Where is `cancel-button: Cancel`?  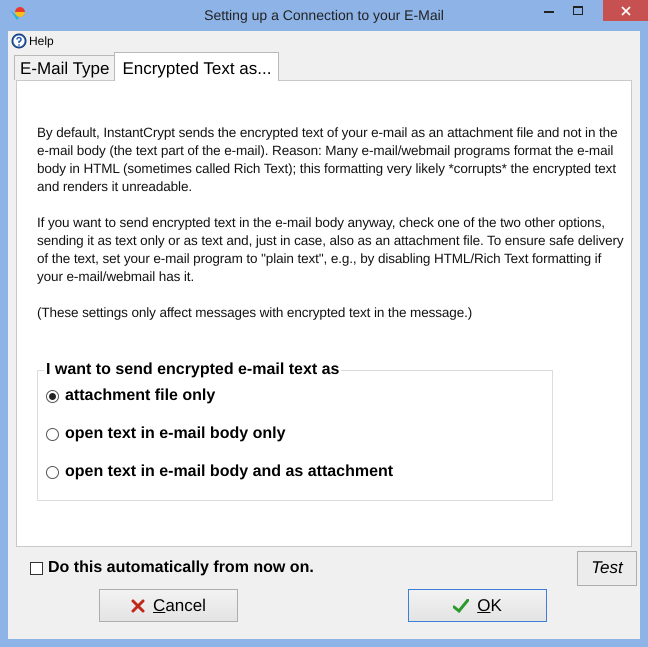
cancel-button: Cancel is located at coordinates (168, 605).